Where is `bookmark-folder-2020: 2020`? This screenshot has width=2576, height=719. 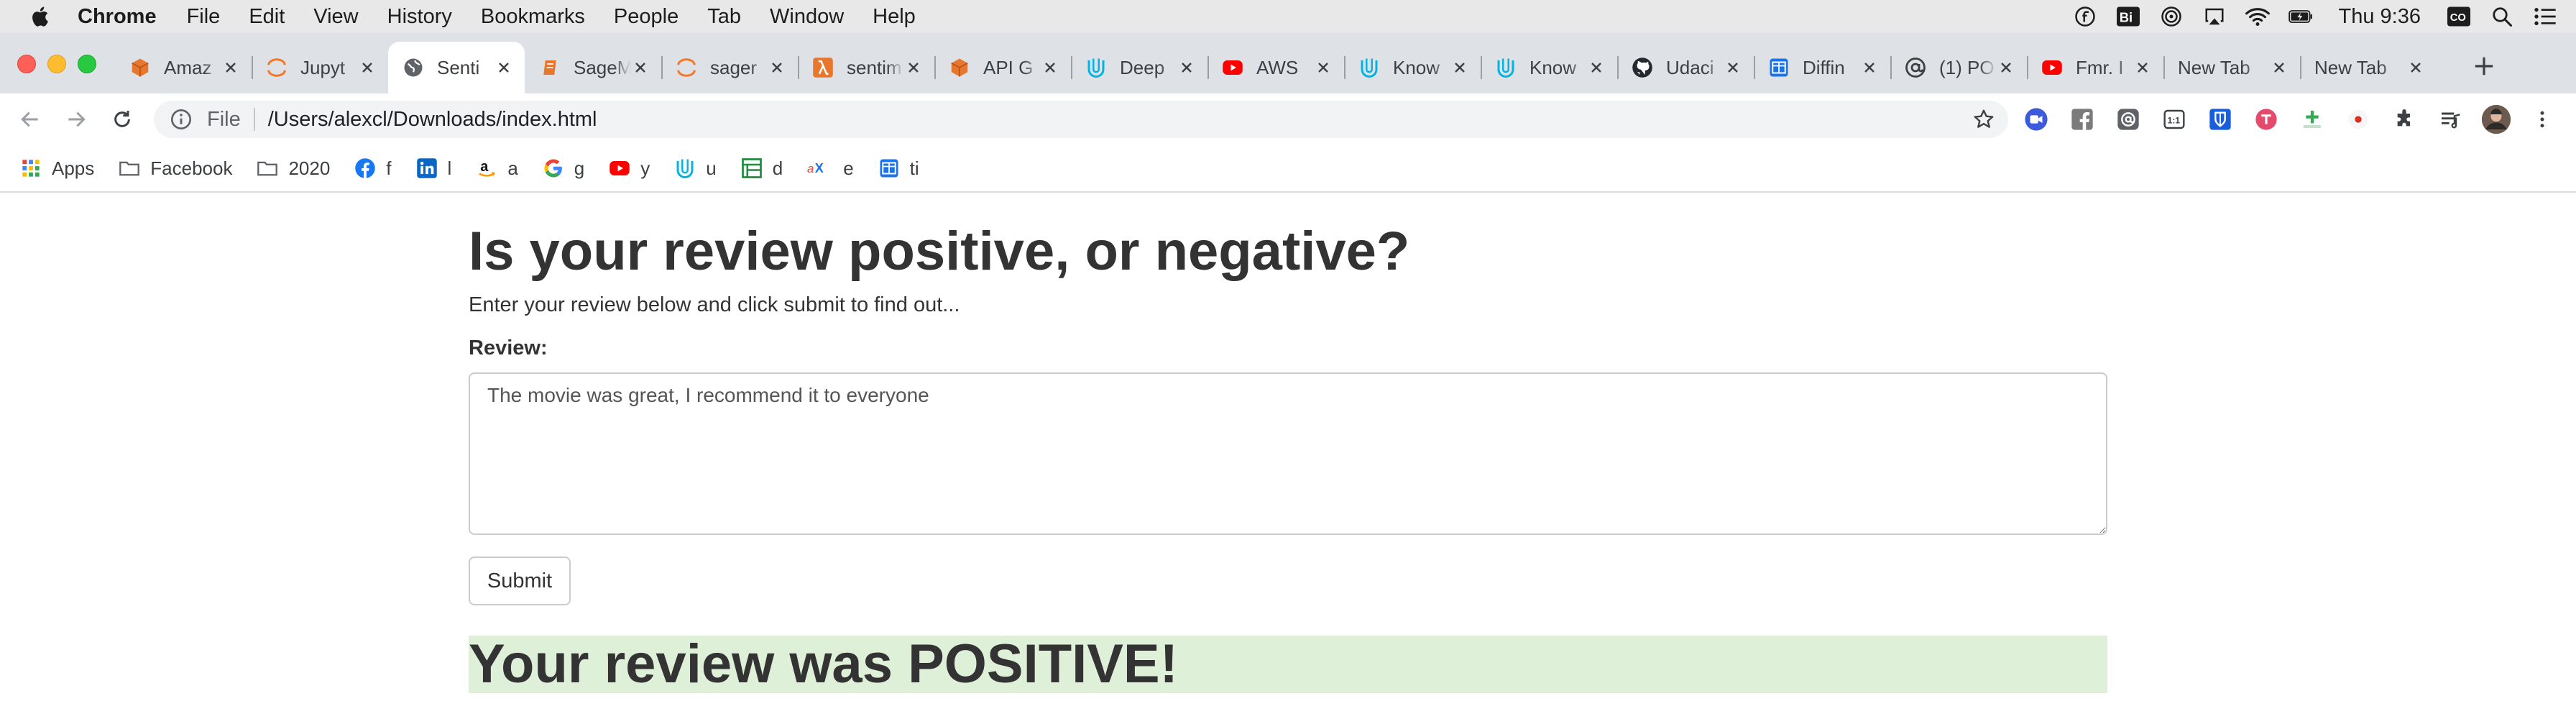
bookmark-folder-2020: 2020 is located at coordinates (293, 168).